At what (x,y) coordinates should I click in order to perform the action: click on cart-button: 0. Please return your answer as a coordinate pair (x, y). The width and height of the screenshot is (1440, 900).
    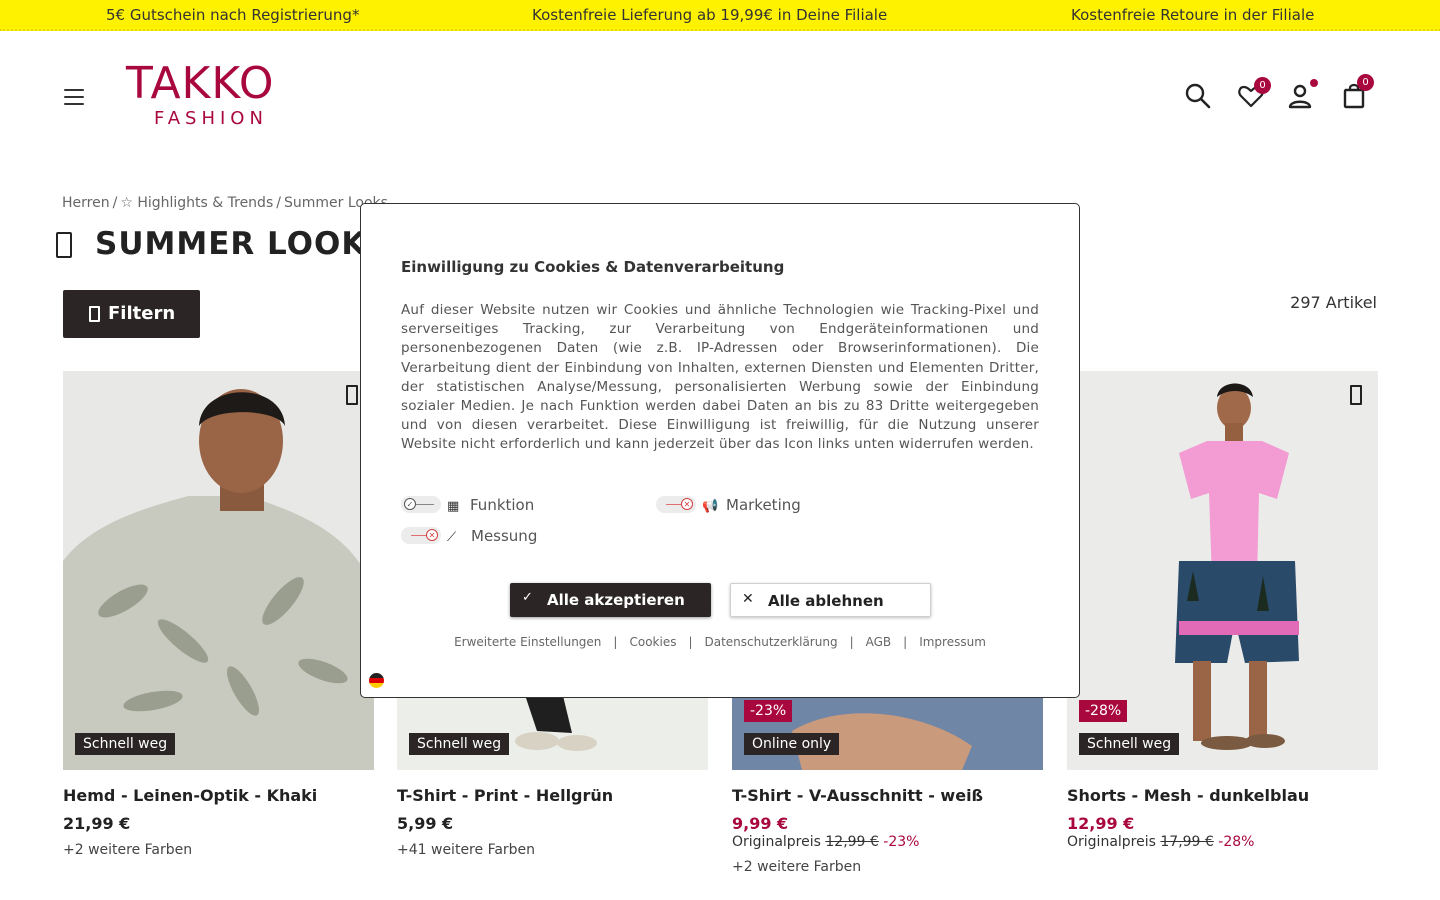
    Looking at the image, I should click on (1357, 92).